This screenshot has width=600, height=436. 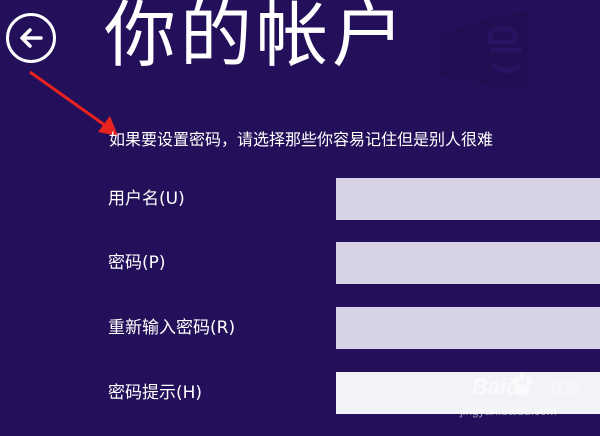 I want to click on intro-text: 如果要设置密码，请选择那些你容易记住但是别人很难, so click(x=301, y=139).